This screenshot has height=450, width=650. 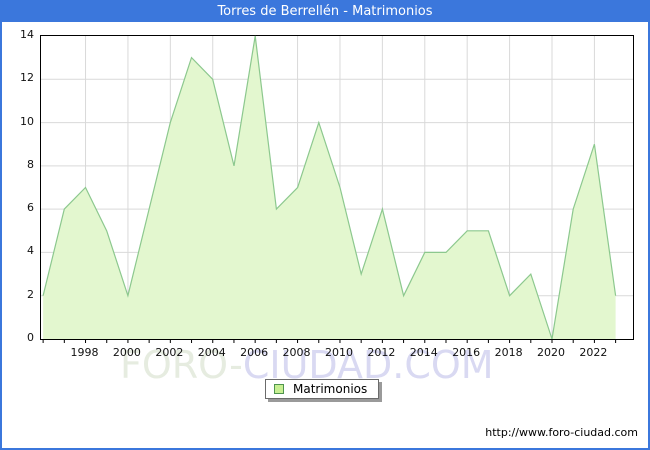 I want to click on legend: Matrimonios, so click(x=322, y=389).